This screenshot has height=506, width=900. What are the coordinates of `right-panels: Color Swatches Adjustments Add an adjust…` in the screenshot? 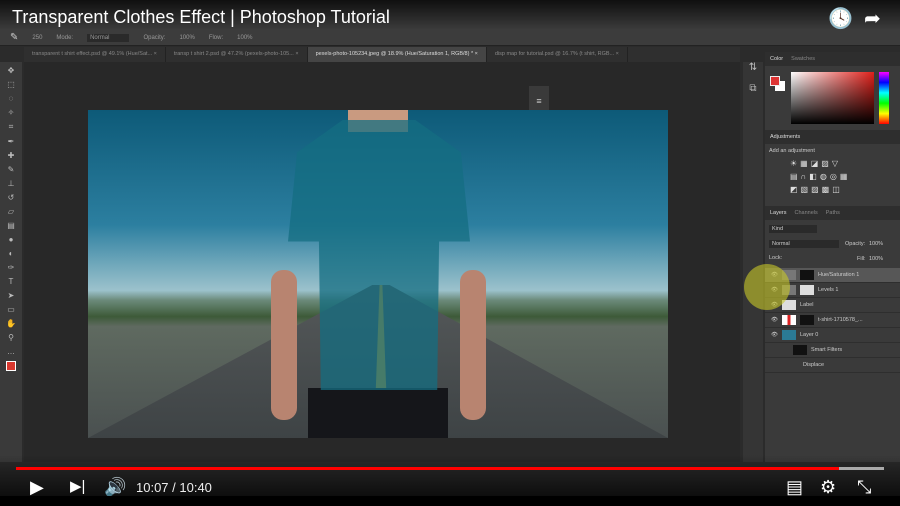 It's located at (832, 257).